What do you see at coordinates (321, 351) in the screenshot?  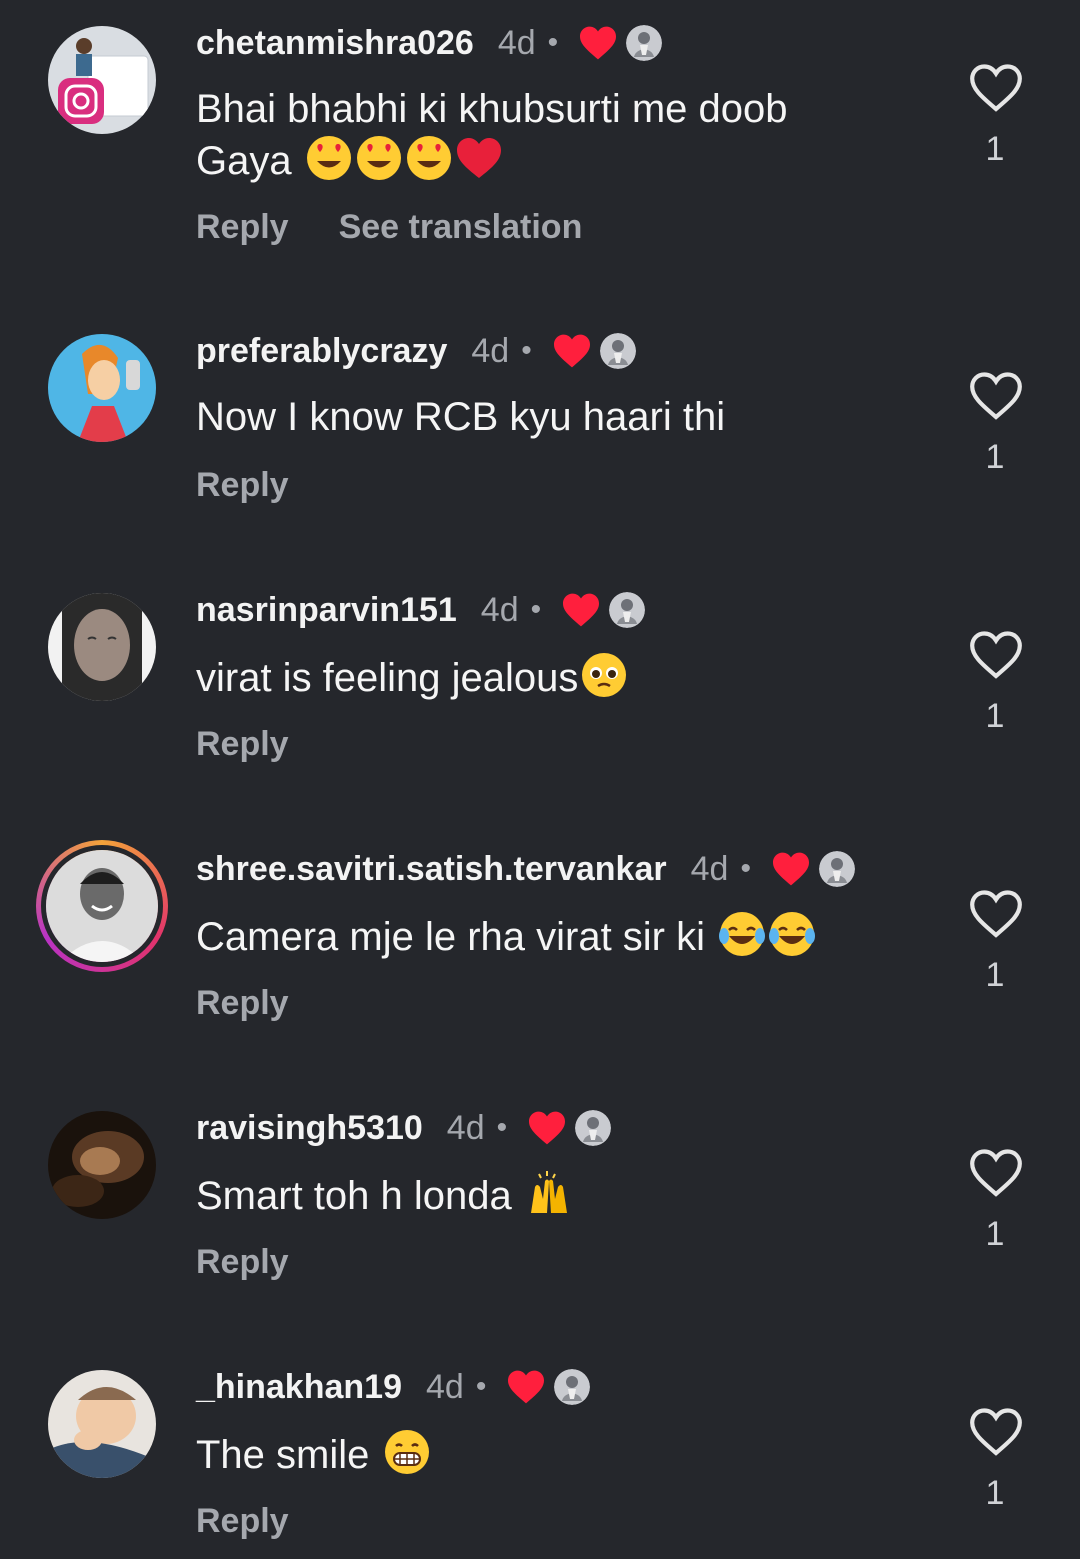 I see `username: preferablycrazy` at bounding box center [321, 351].